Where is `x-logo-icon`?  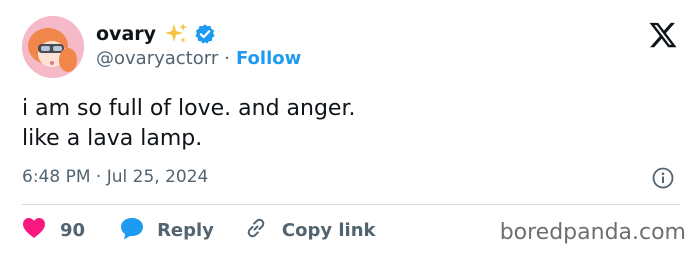 x-logo-icon is located at coordinates (663, 35).